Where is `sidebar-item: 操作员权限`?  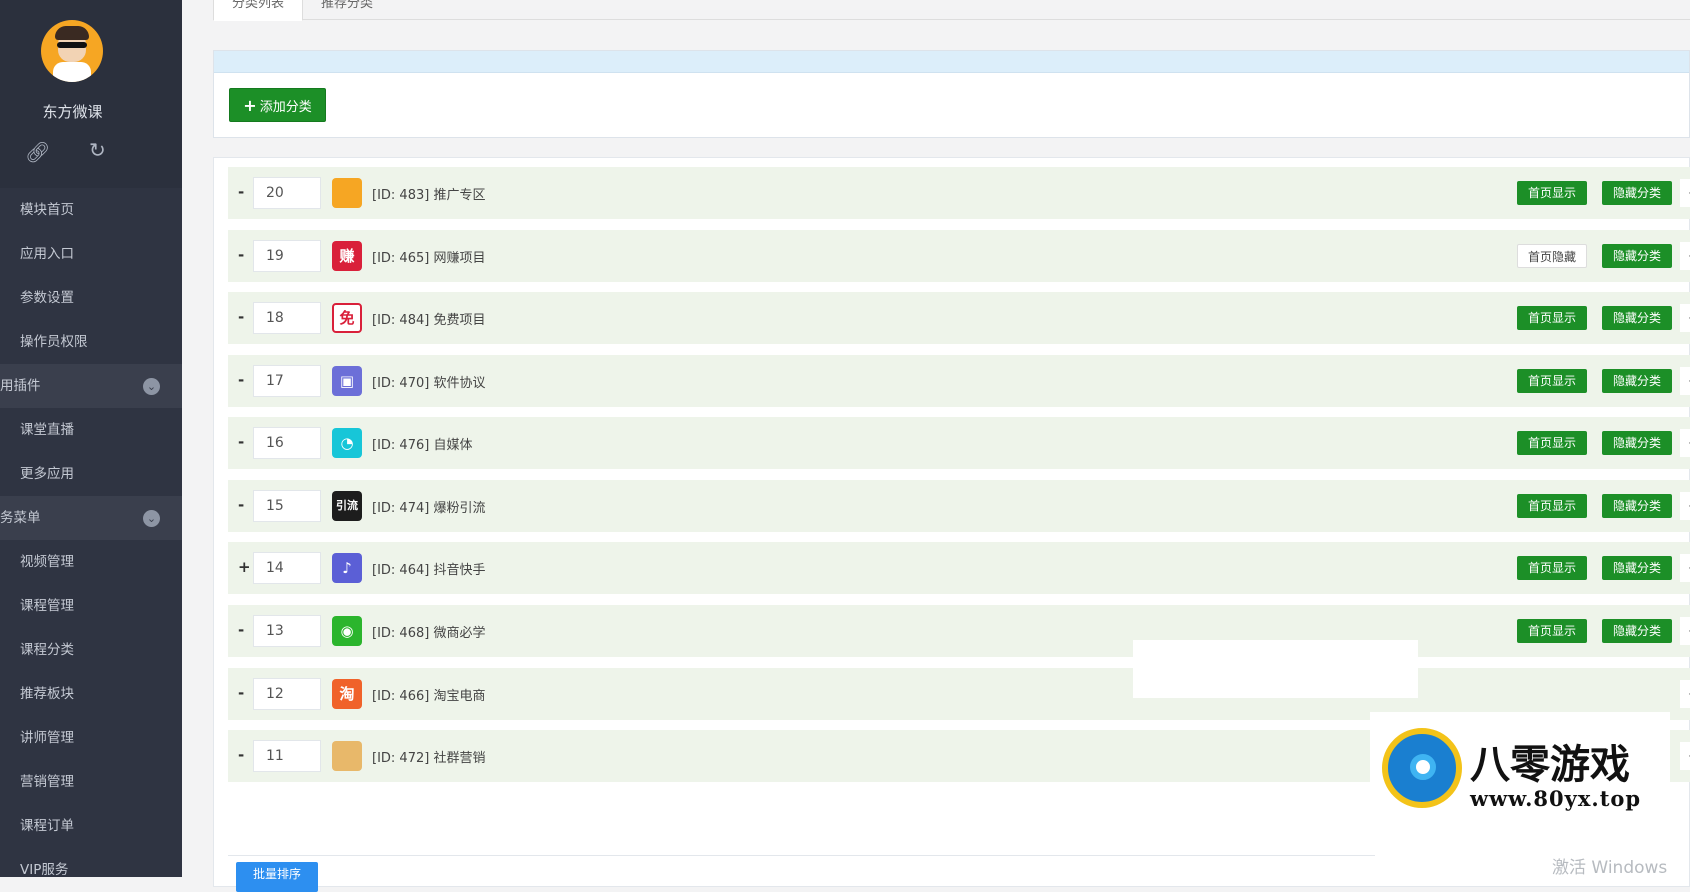 sidebar-item: 操作员权限 is located at coordinates (91, 342).